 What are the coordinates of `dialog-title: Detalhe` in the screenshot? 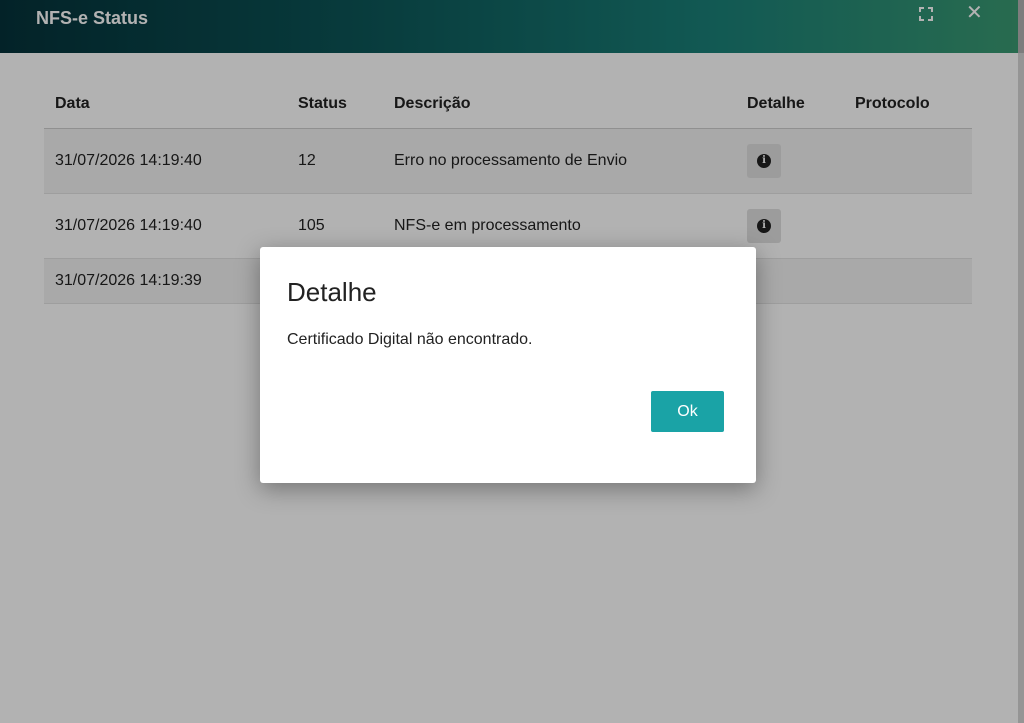 It's located at (332, 292).